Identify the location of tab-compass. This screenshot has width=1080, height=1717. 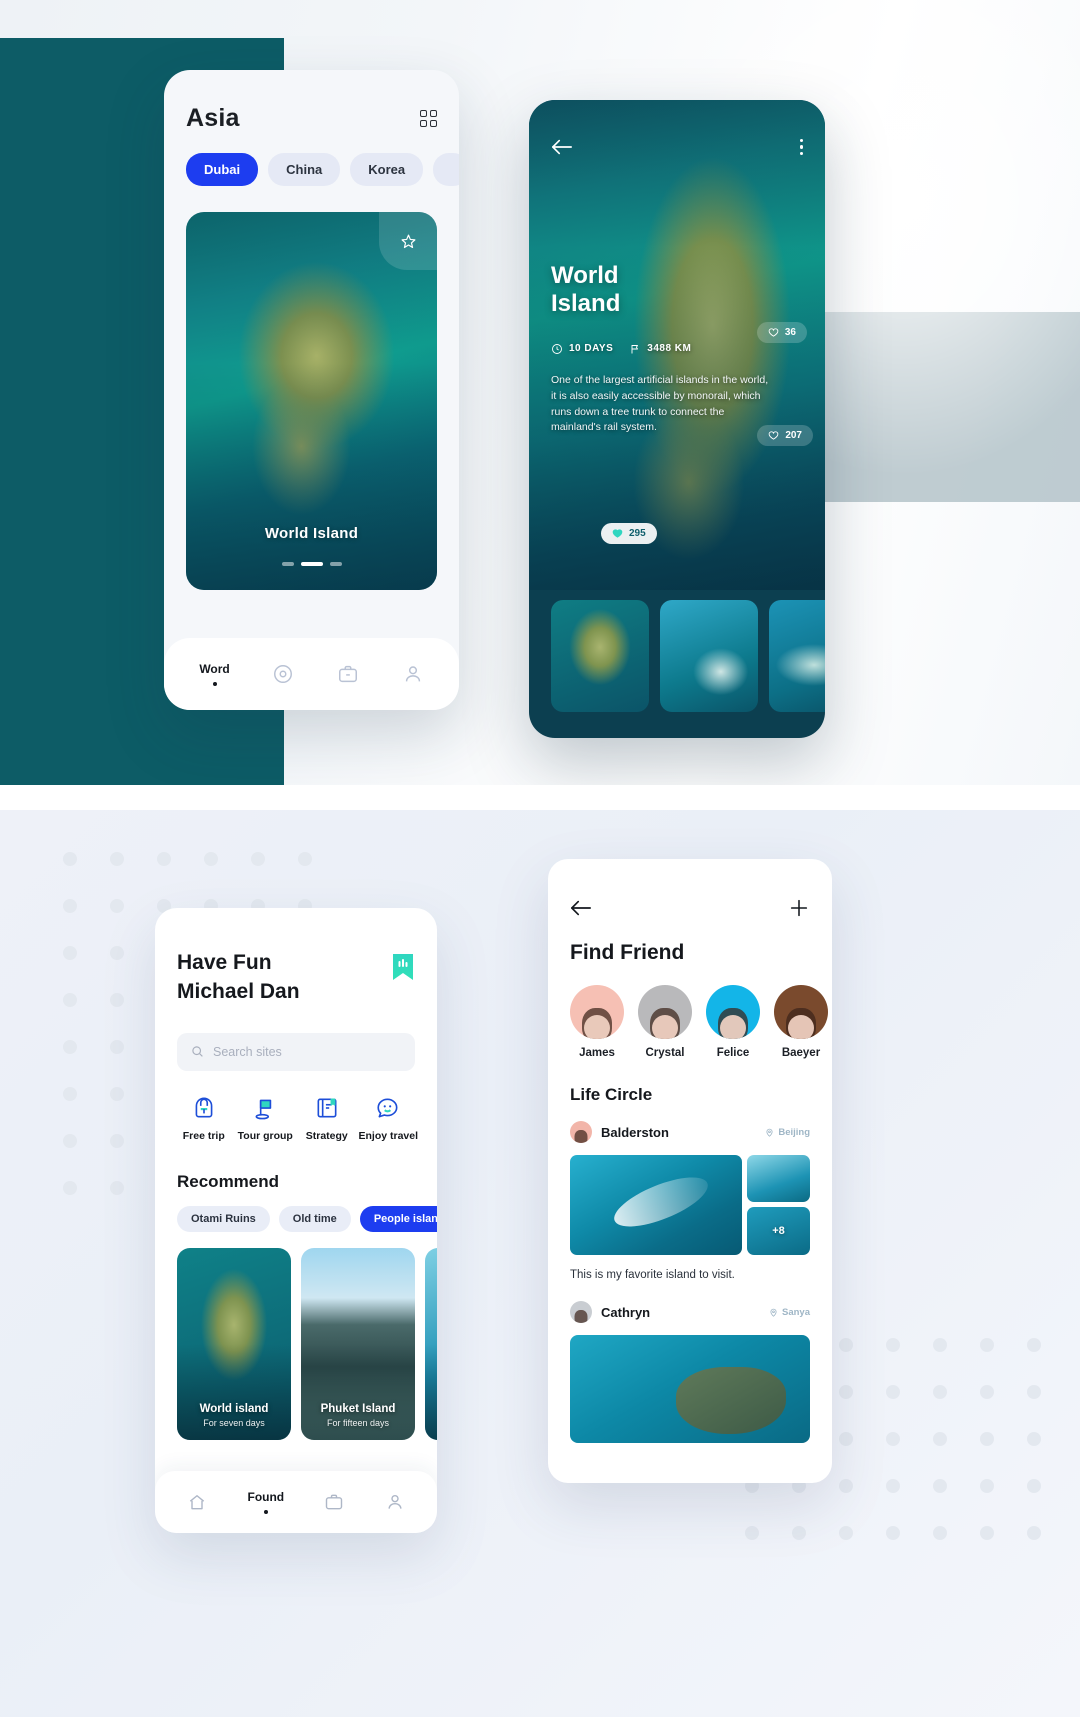
(283, 674).